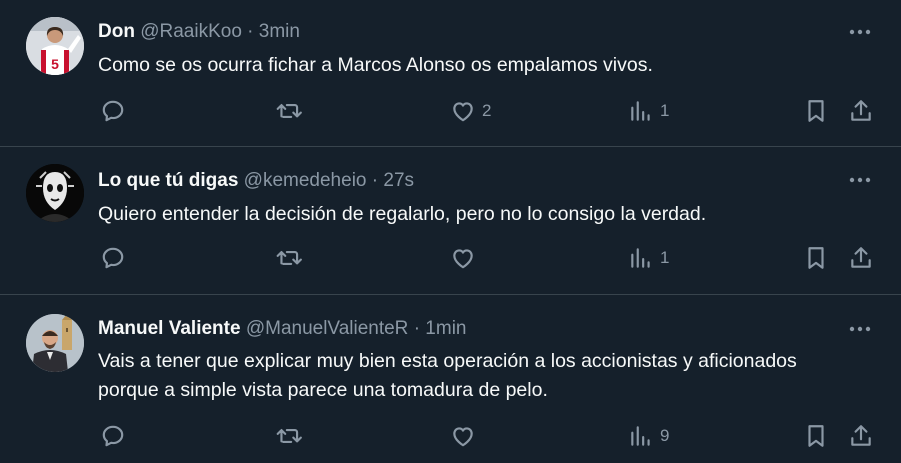  What do you see at coordinates (168, 180) in the screenshot?
I see `display-name: Lo que tú digas` at bounding box center [168, 180].